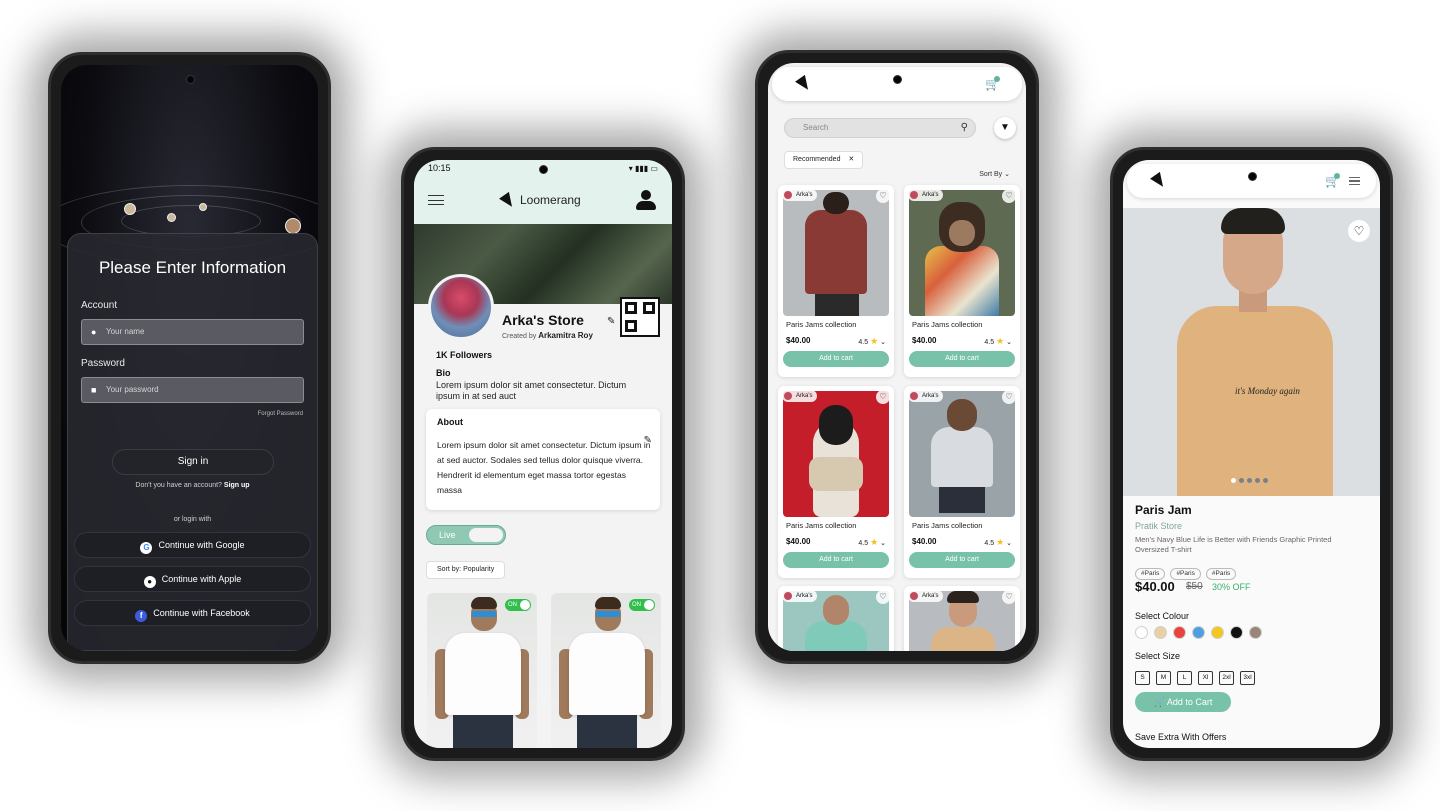  Describe the element at coordinates (193, 462) in the screenshot. I see `sign-in-button: Sign in` at that location.